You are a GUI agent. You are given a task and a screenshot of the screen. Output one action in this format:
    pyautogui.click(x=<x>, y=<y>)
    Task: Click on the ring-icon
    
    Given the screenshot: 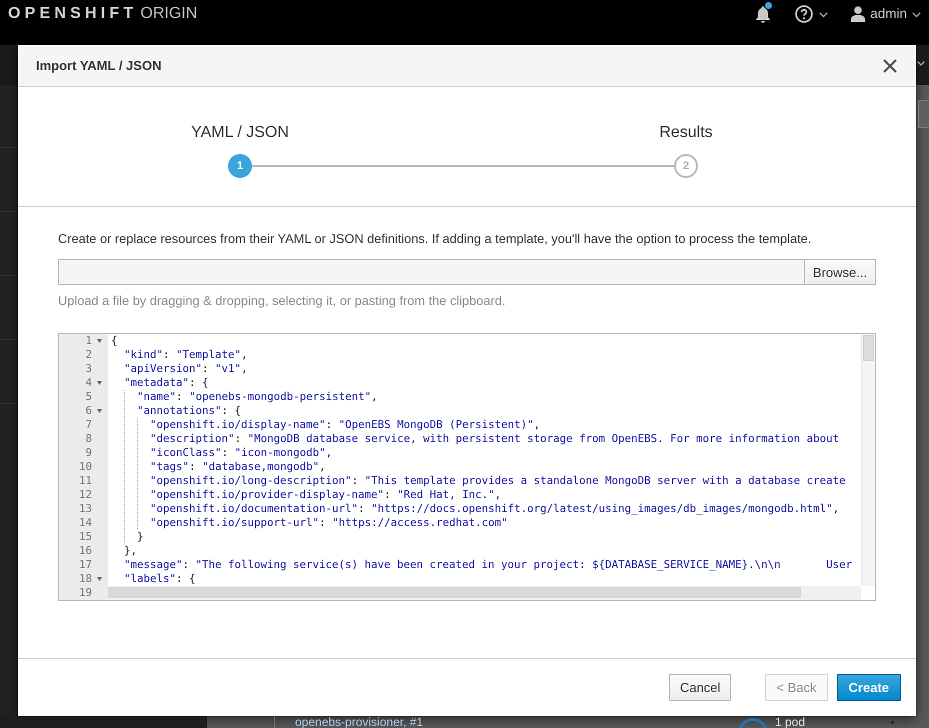 What is the action you would take?
    pyautogui.click(x=753, y=722)
    